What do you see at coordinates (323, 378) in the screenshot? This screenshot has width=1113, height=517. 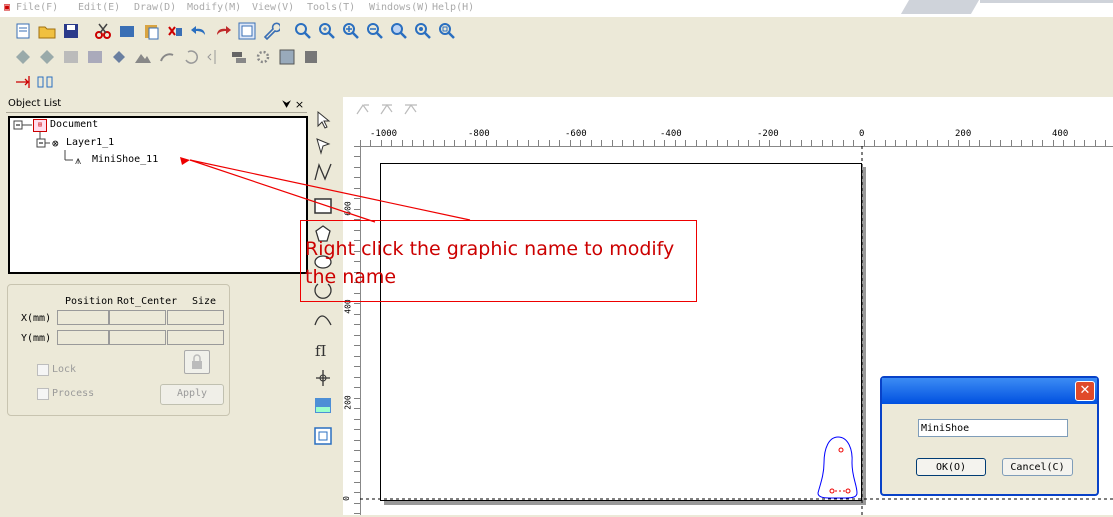 I see `crosshair-icon` at bounding box center [323, 378].